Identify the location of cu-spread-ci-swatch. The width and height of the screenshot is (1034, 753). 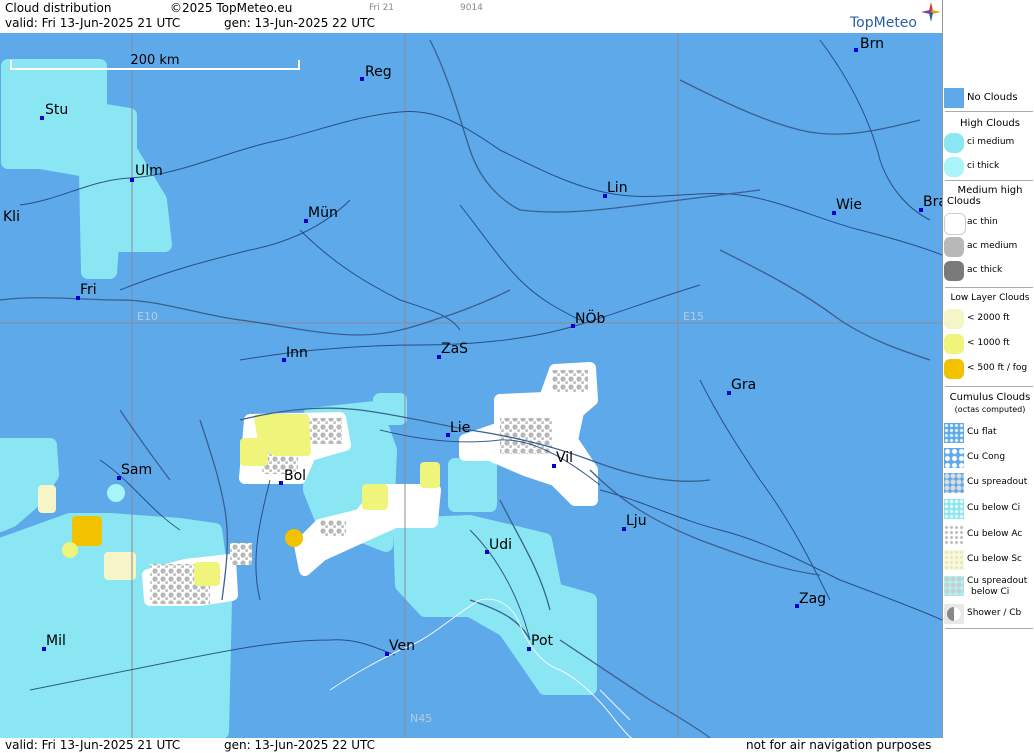
(954, 586).